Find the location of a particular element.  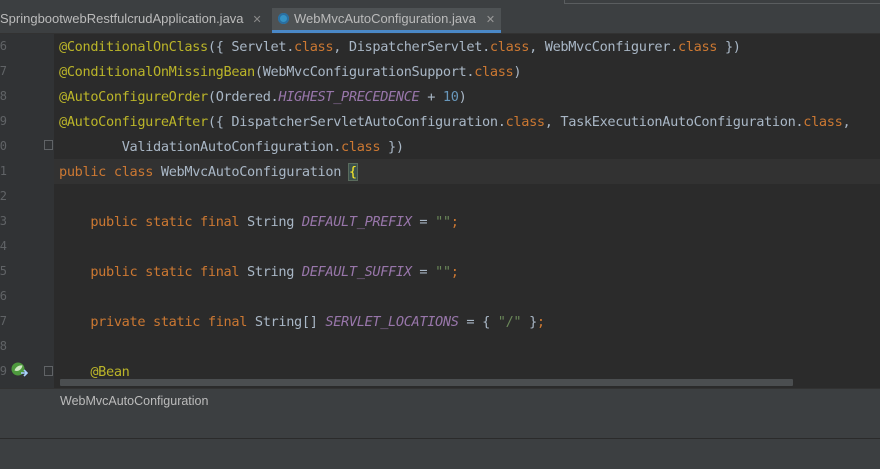

line-number: 2 is located at coordinates (3, 196).